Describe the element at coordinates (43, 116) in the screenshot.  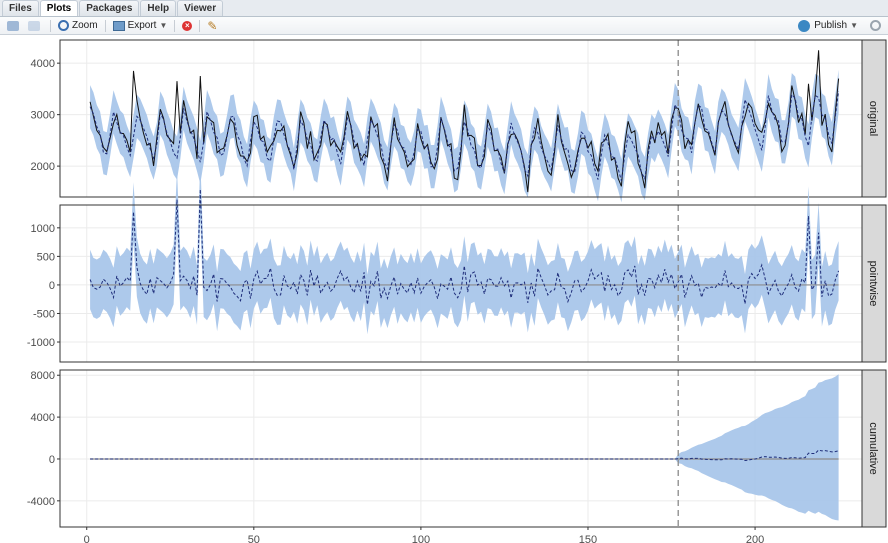
I see `y-tick-label: 3000` at that location.